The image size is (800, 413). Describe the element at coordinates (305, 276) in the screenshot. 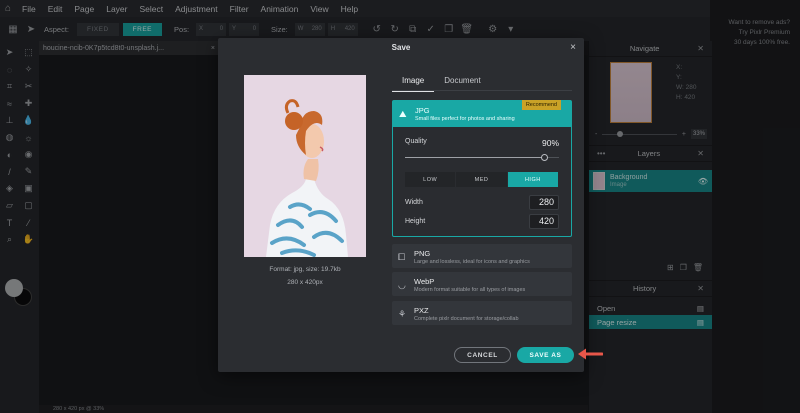

I see `preview-info: Format: jpg, size: 19.7kb 280 x 420px` at that location.